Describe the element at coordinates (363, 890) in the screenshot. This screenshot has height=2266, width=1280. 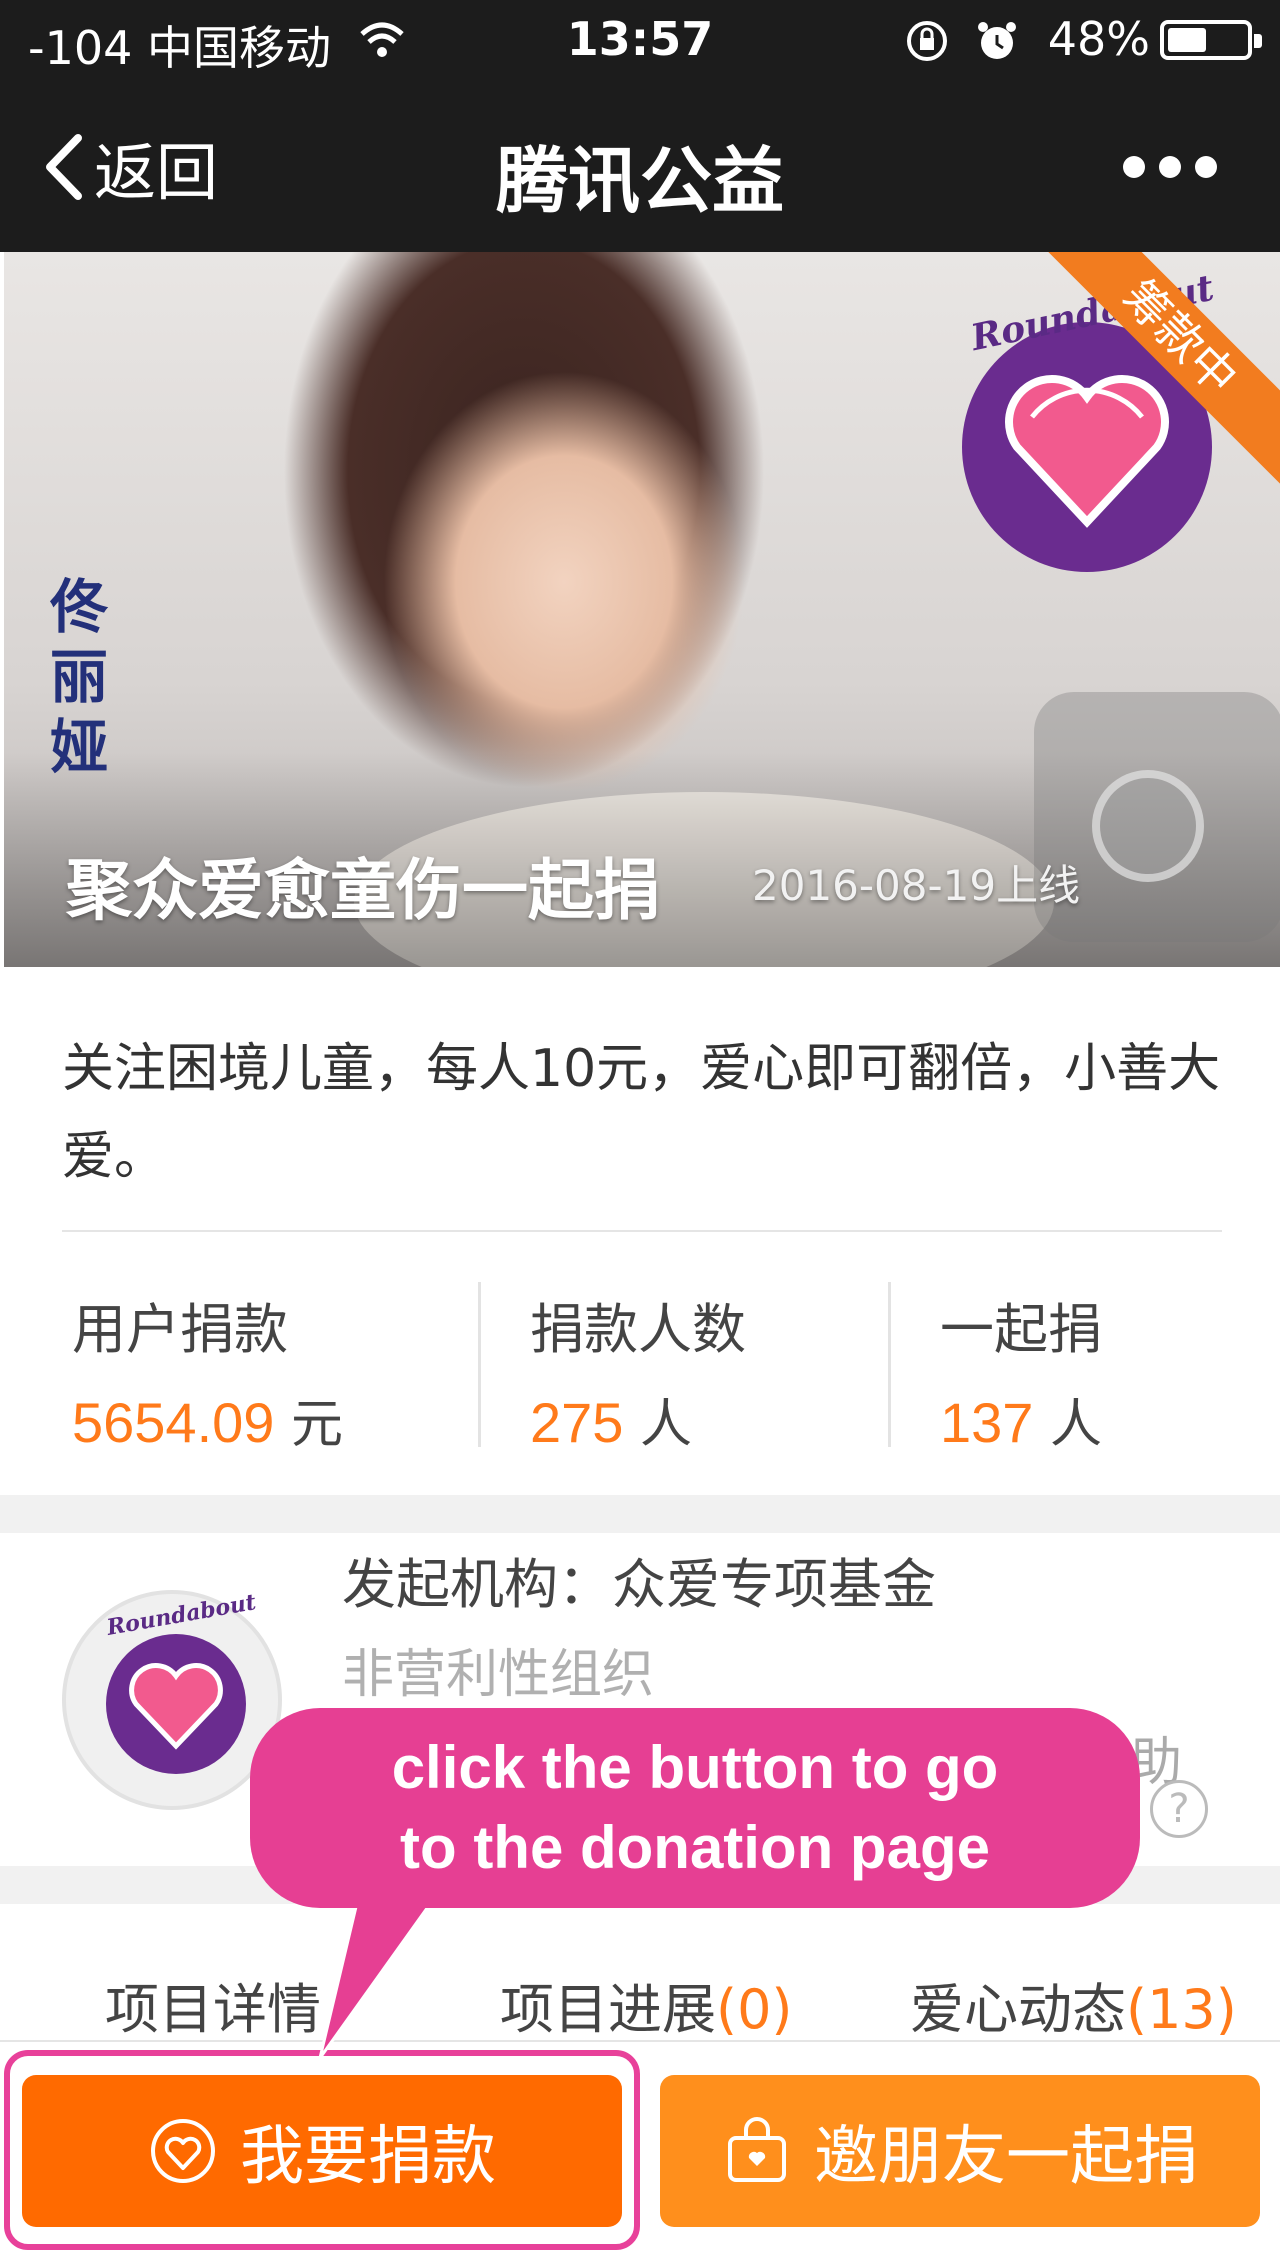
I see `project-title: 聚众爱愈童伤一起捐` at that location.